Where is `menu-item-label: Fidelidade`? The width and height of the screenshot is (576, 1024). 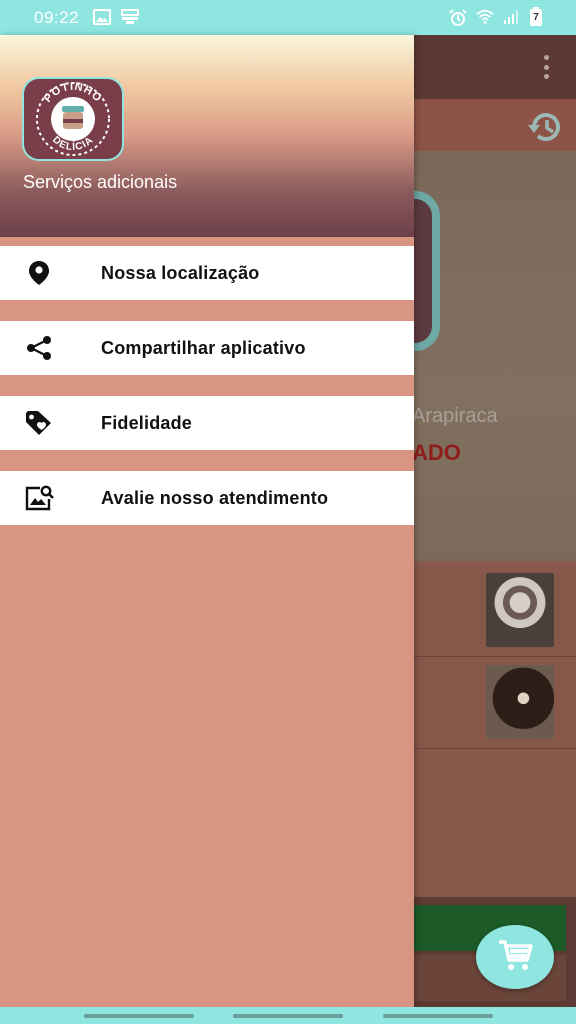
menu-item-label: Fidelidade is located at coordinates (147, 422).